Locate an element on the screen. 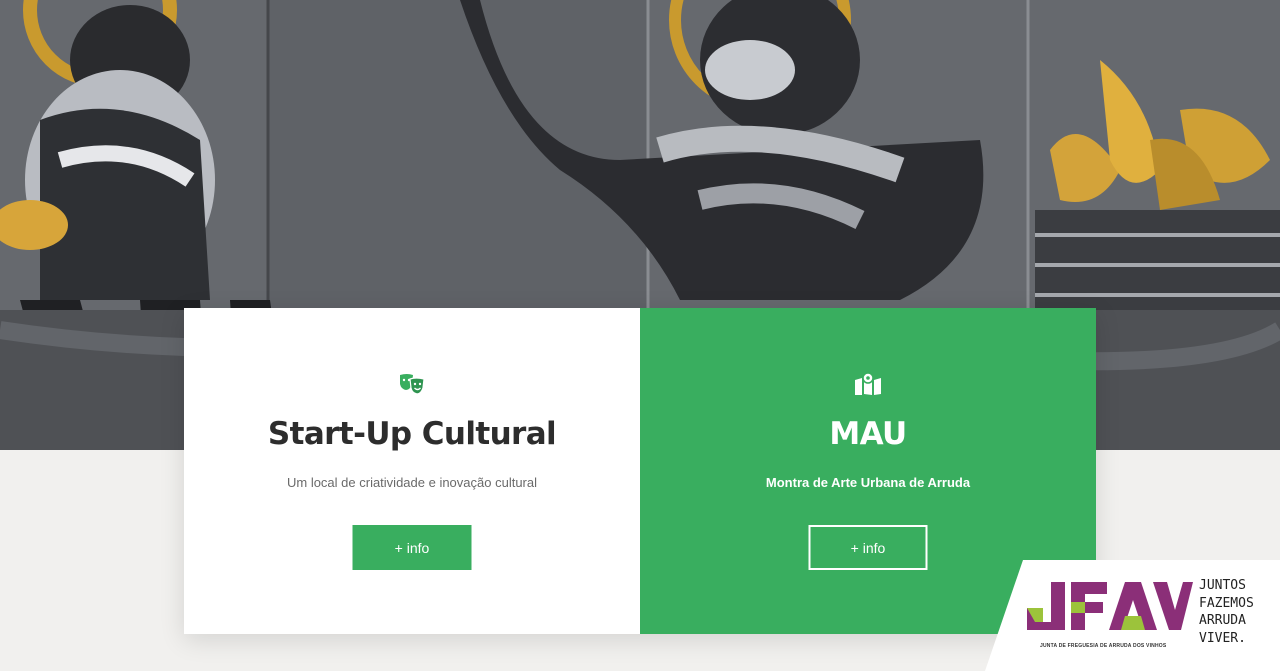 The height and width of the screenshot is (671, 1280). card-title: MAU is located at coordinates (868, 434).